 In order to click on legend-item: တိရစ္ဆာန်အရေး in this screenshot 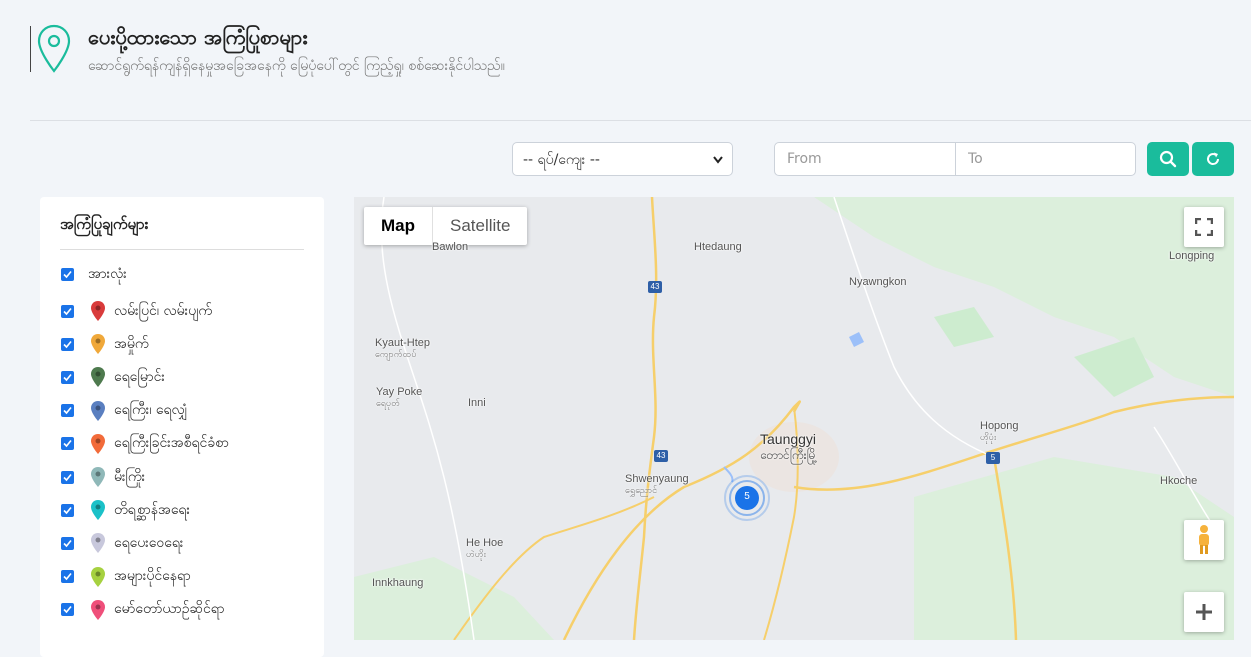, I will do `click(125, 510)`.